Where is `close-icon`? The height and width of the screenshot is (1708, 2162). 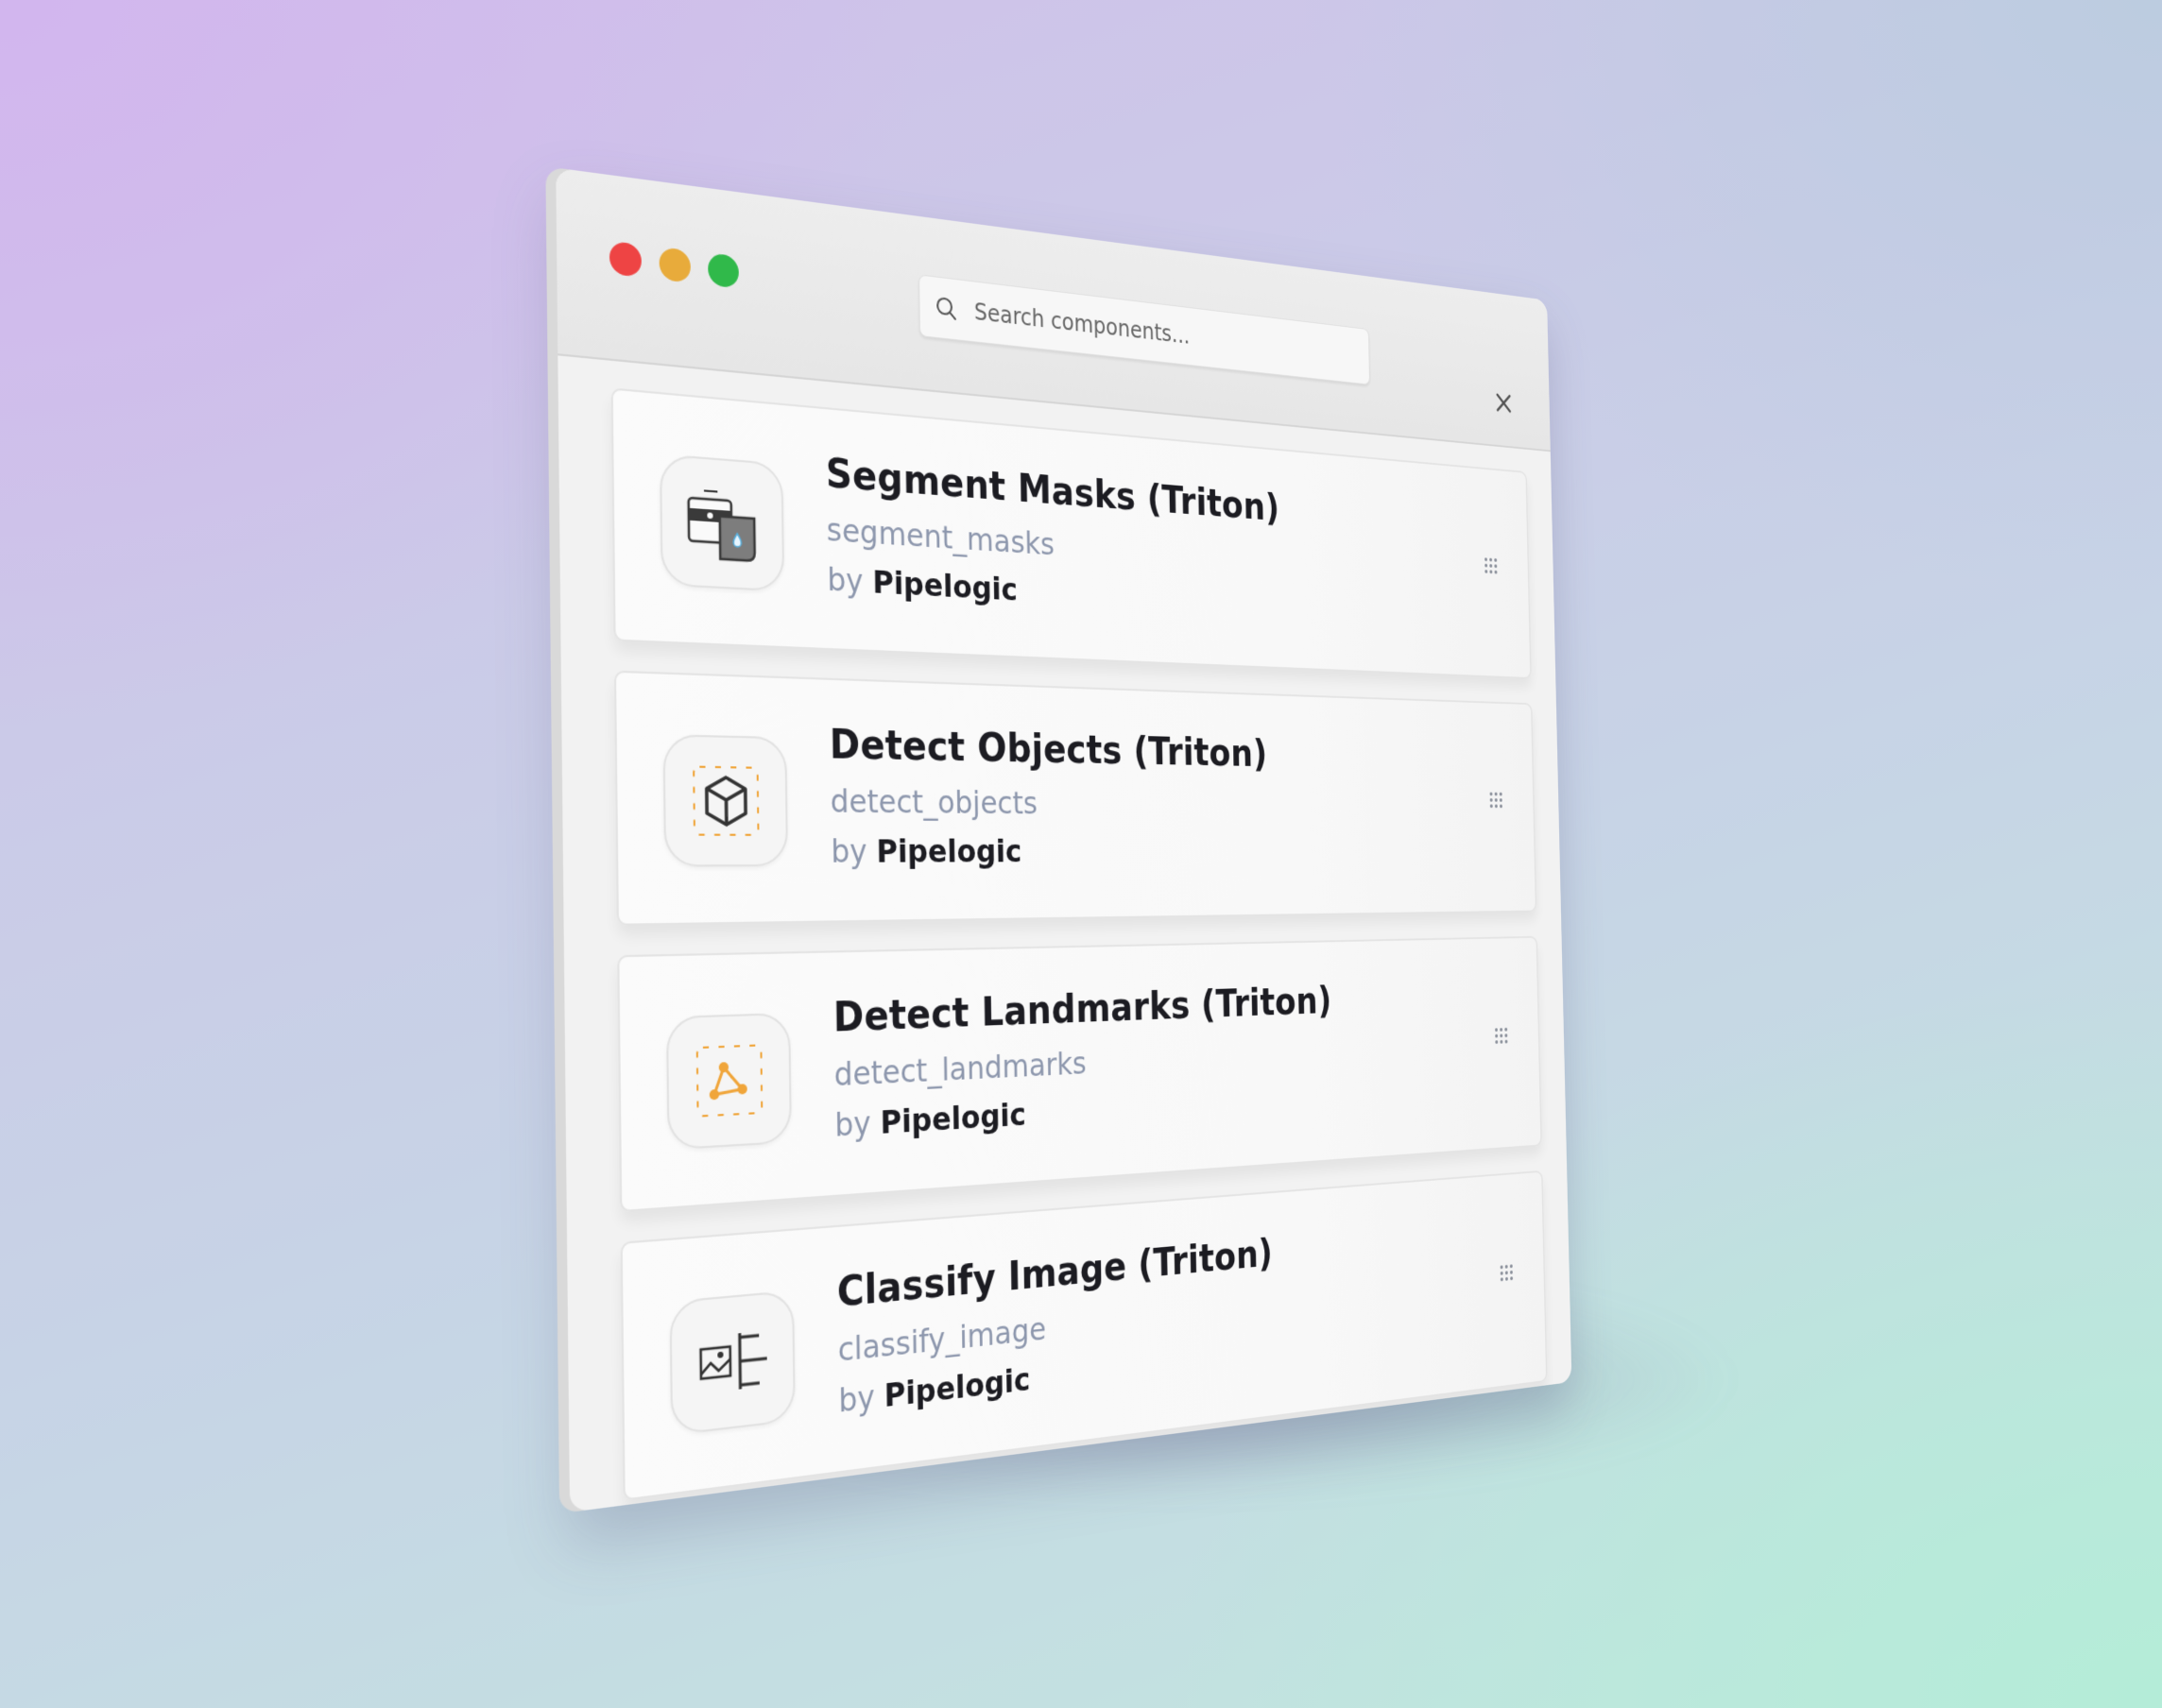 close-icon is located at coordinates (1504, 404).